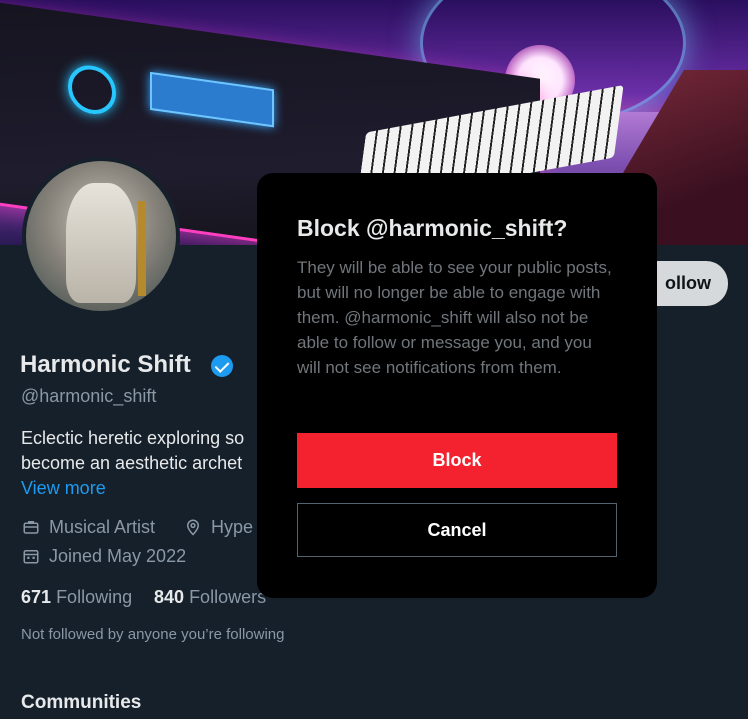  Describe the element at coordinates (153, 634) in the screenshot. I see `not-followed-notice: Not followed by anyone you’re following` at that location.